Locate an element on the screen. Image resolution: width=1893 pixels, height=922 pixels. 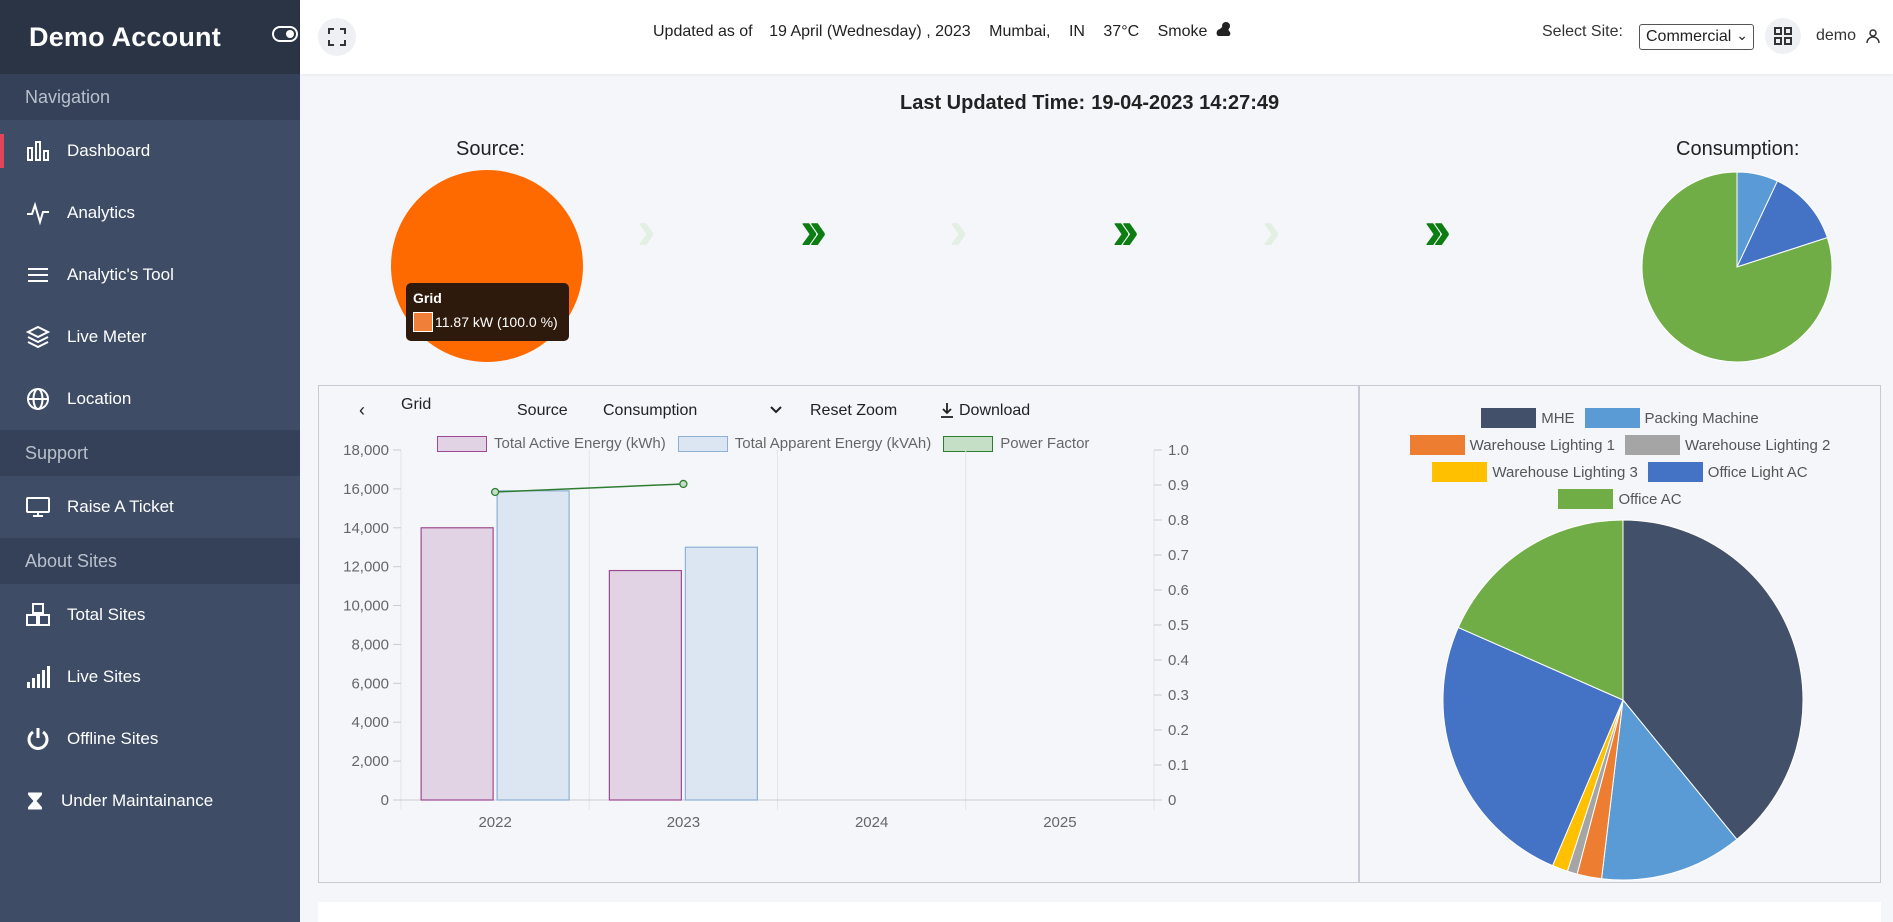
fullscreen-icon is located at coordinates (337, 37).